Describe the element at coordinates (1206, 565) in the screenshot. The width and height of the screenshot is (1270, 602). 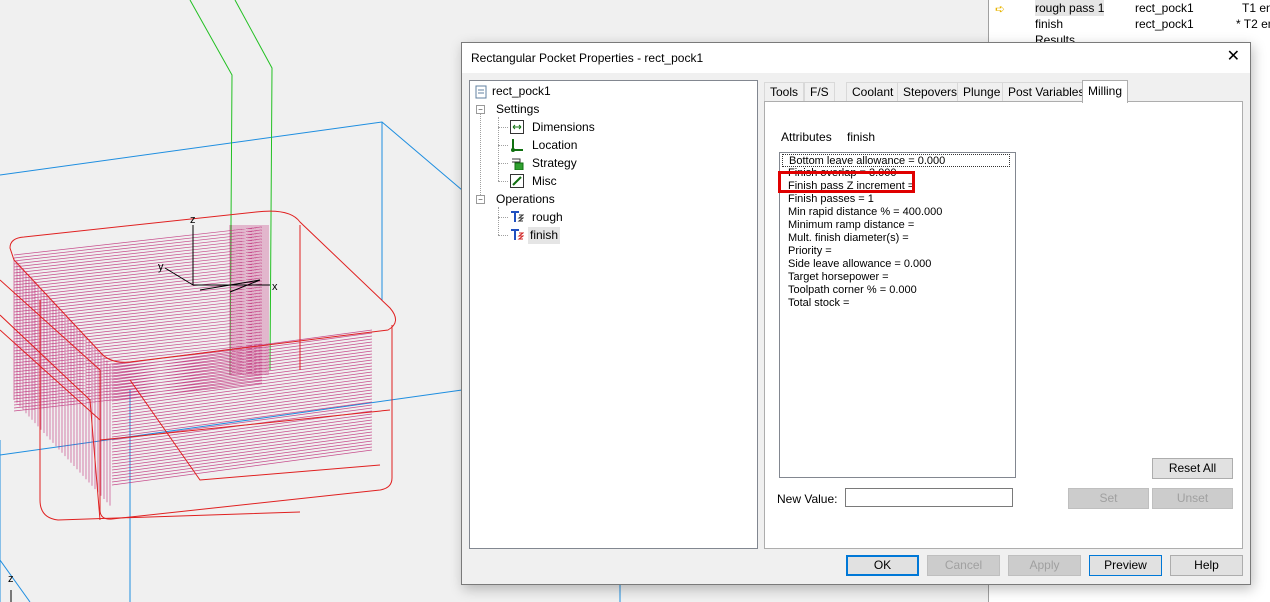
I see `help-button: Help` at that location.